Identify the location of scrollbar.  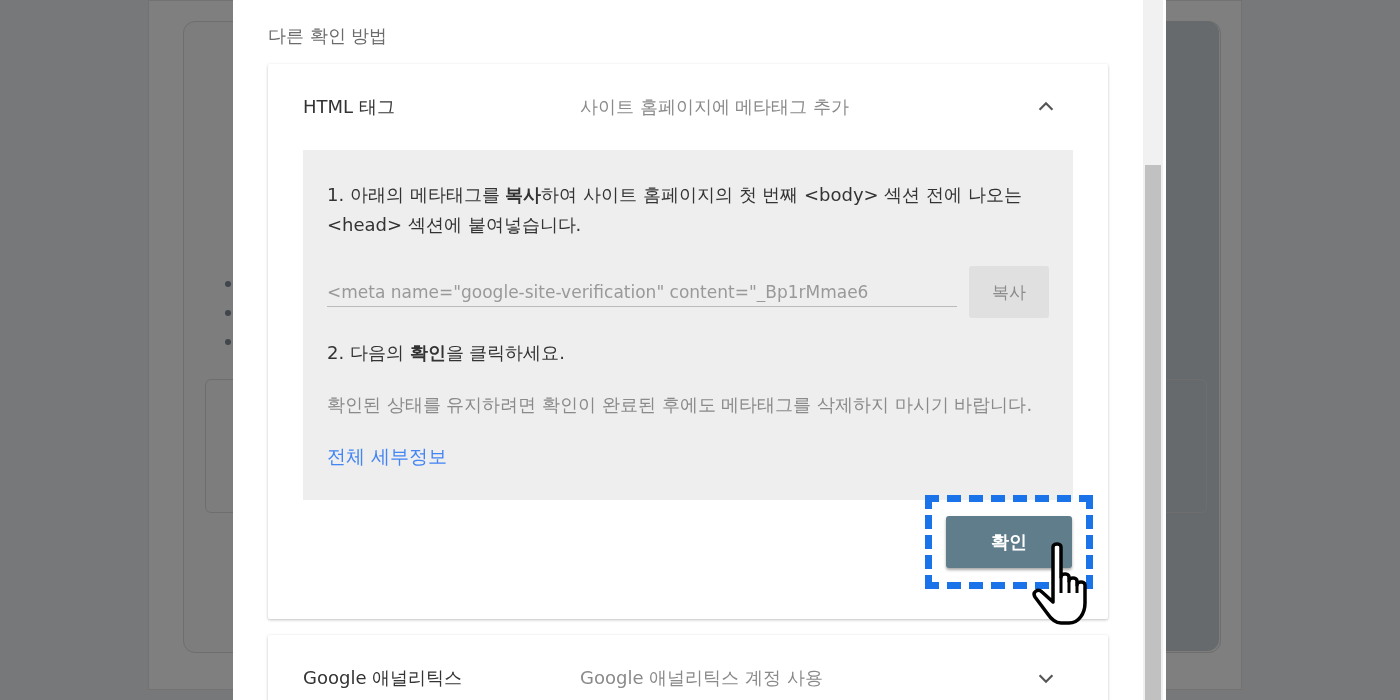
(1153, 350).